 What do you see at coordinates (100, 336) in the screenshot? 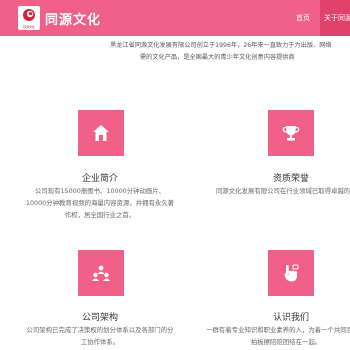
I see `card-description: 公司架构已完成了决策权的划分体系以及各部门的分工协作体系。` at bounding box center [100, 336].